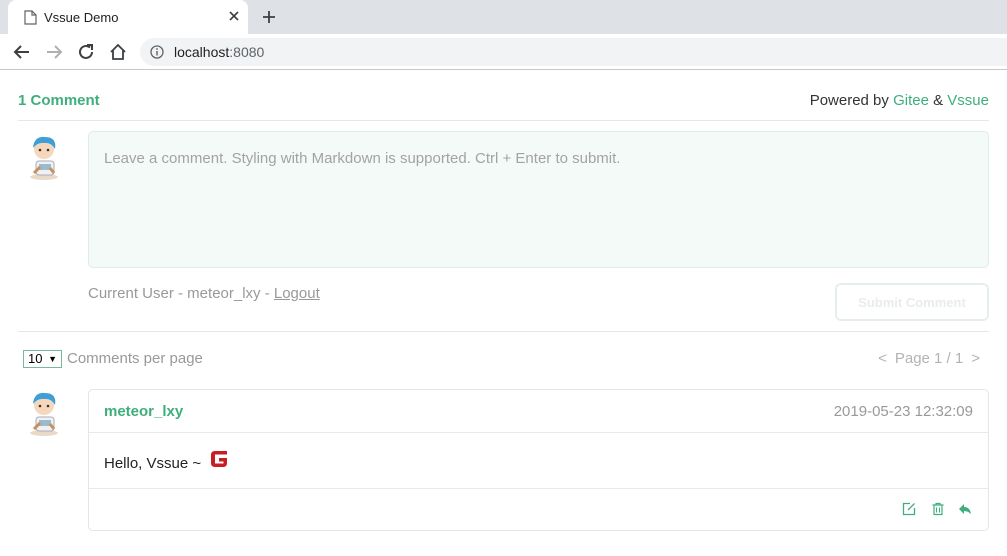  What do you see at coordinates (234, 16) in the screenshot?
I see `close-icon` at bounding box center [234, 16].